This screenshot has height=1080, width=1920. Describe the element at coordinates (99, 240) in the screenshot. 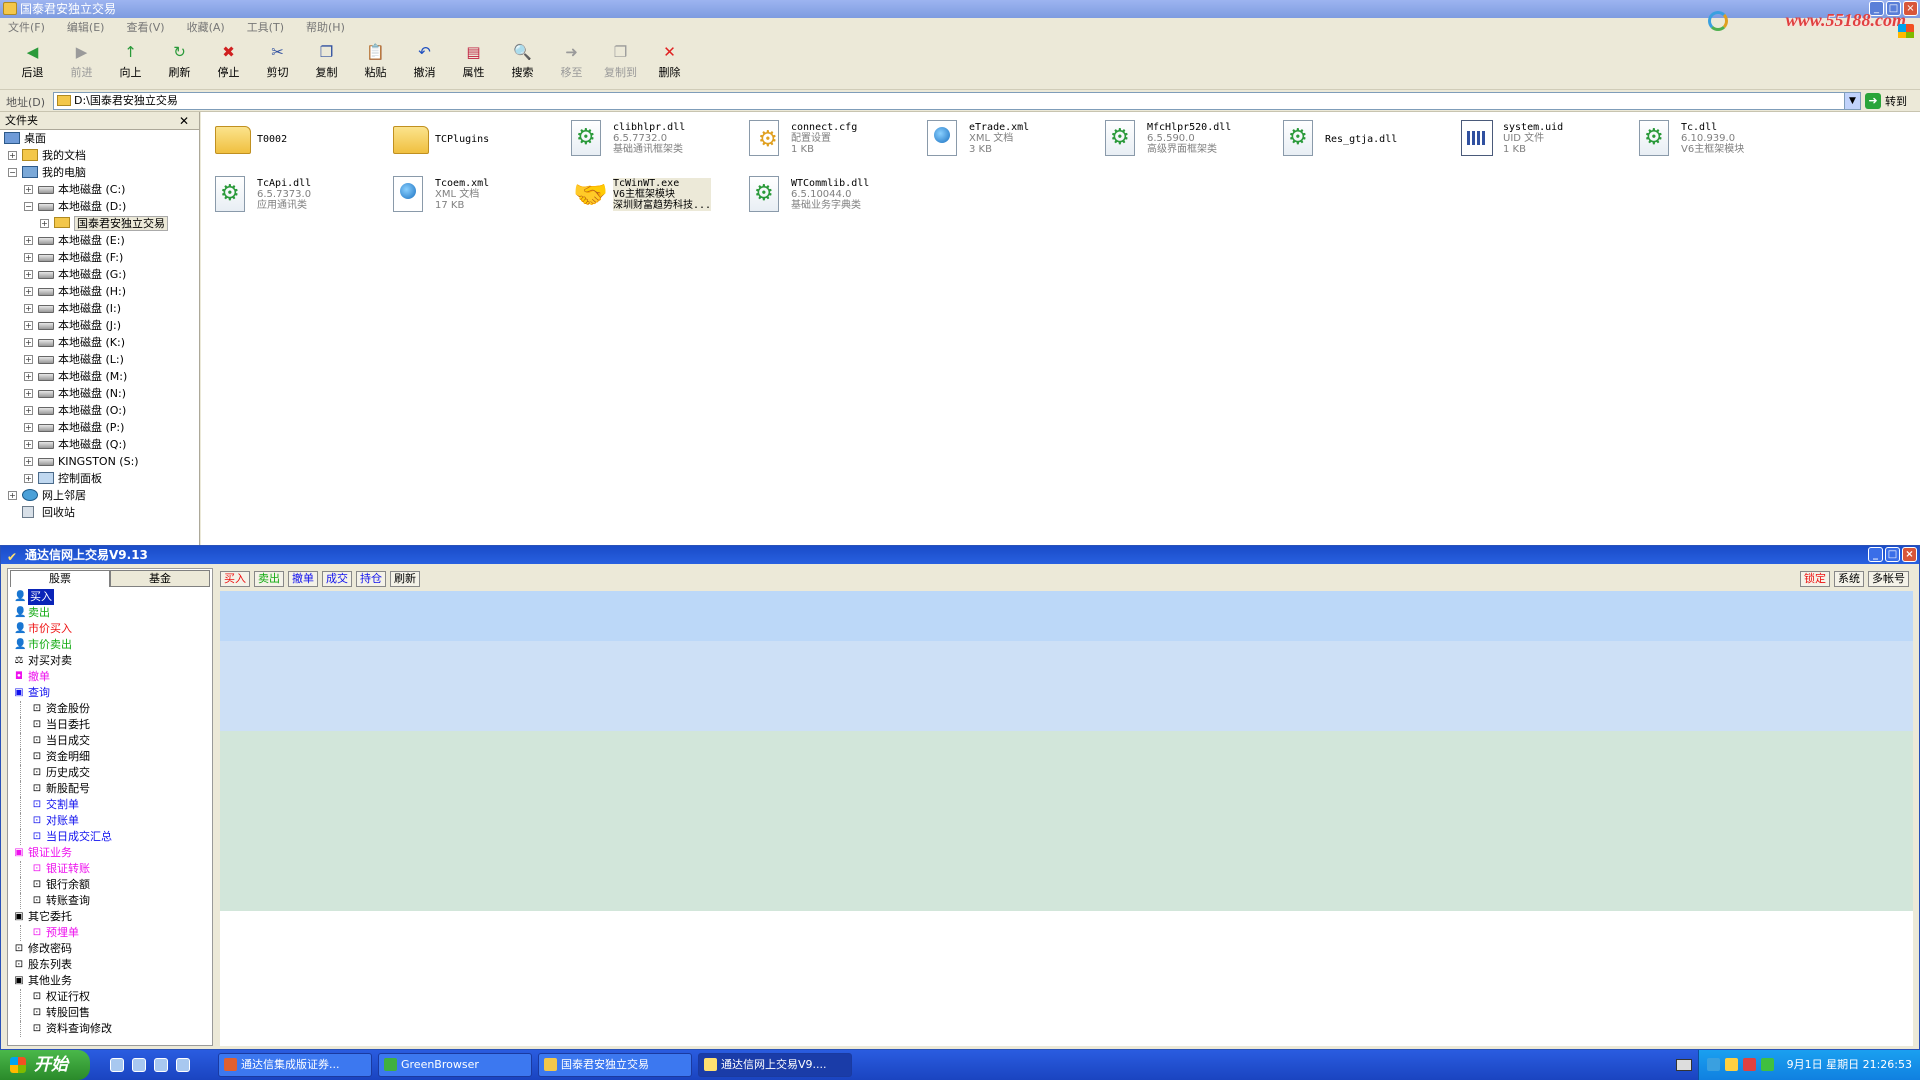

I see `tree-item: + 本地磁盘 (E:)` at that location.